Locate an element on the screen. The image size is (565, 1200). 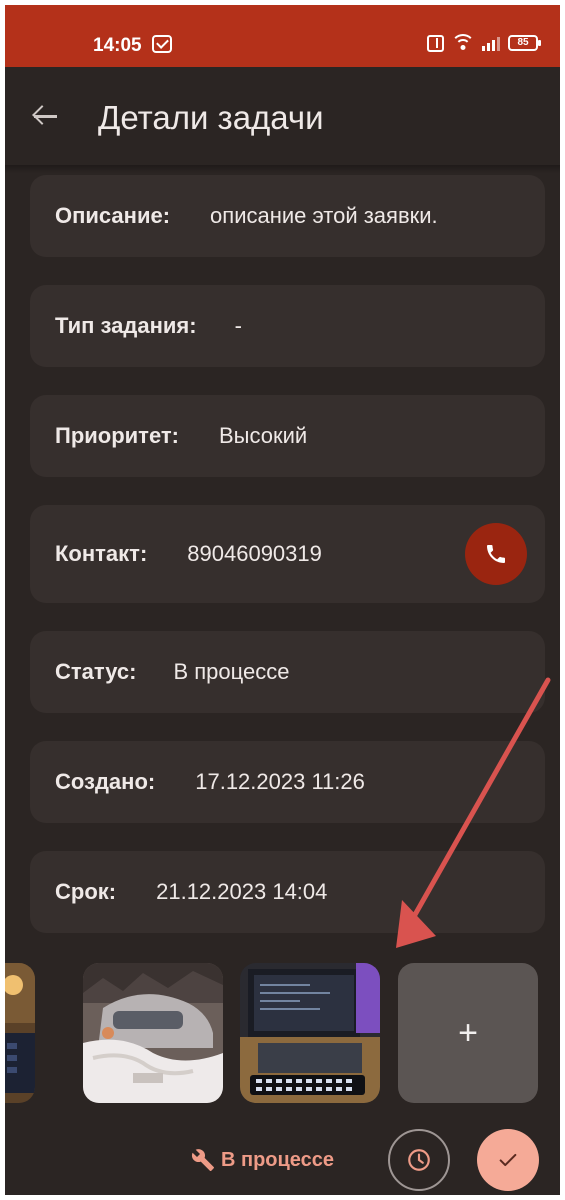
phone-icon is located at coordinates (496, 554).